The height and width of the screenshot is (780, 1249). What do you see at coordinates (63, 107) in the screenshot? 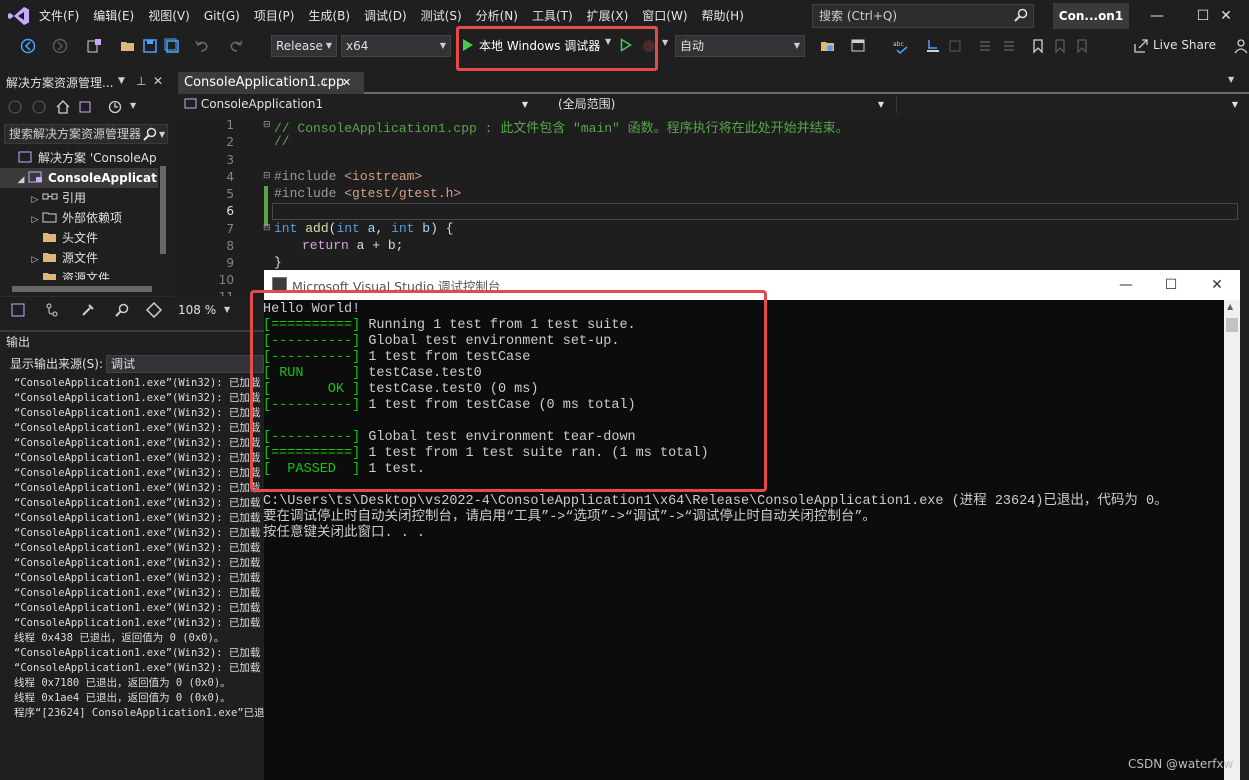
I see `home-icon` at bounding box center [63, 107].